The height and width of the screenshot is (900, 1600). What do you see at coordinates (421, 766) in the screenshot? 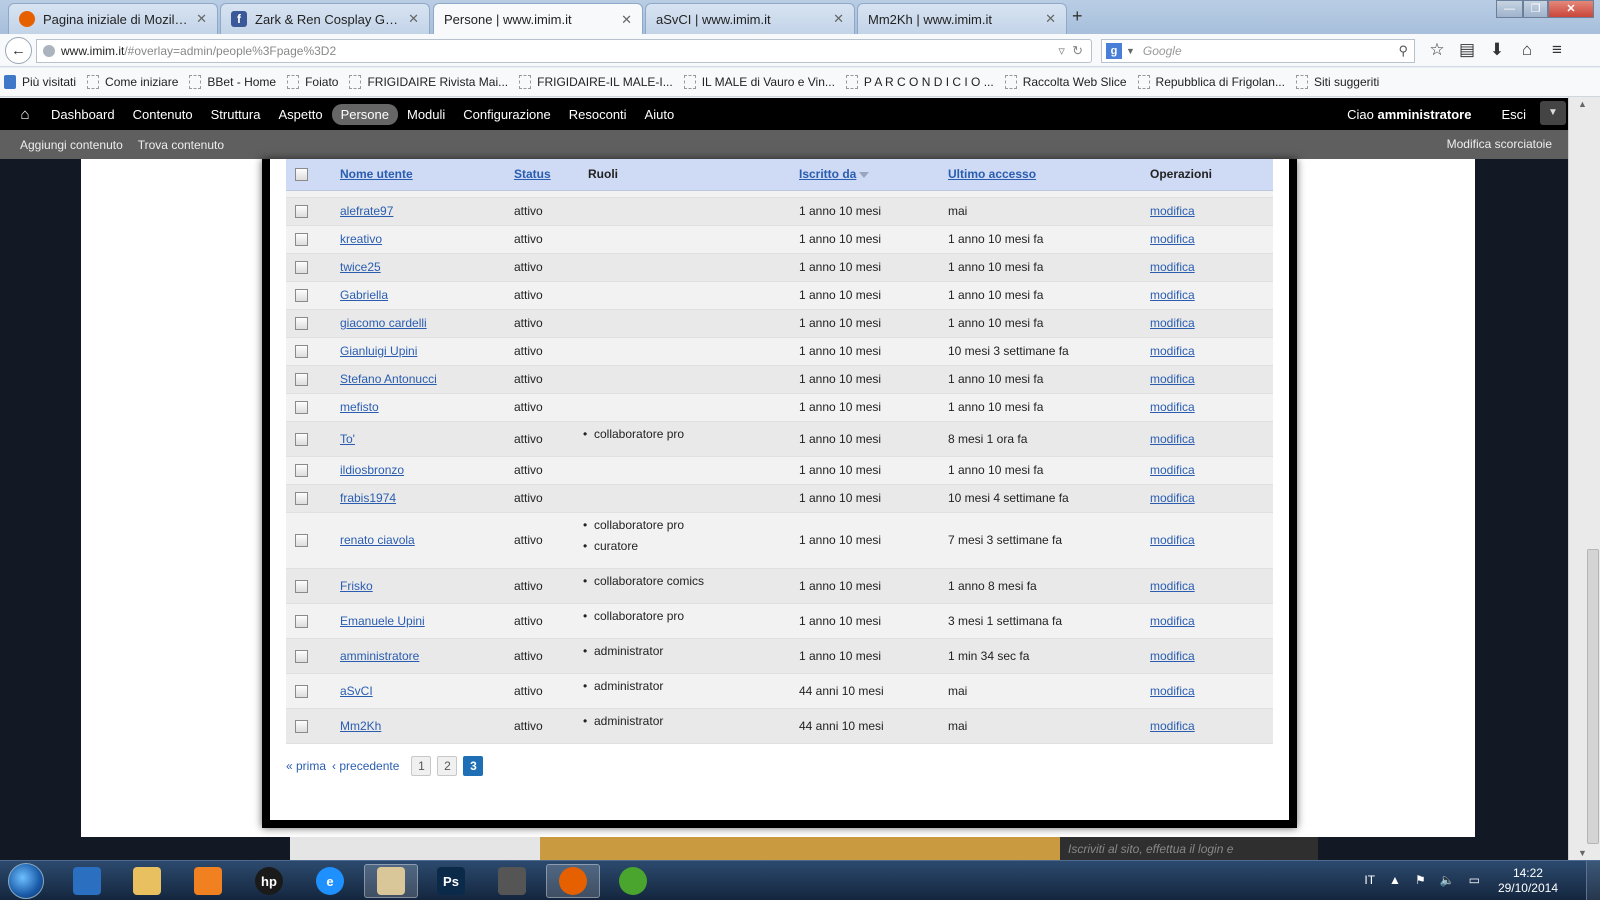
I see `pager-page-1: 1` at bounding box center [421, 766].